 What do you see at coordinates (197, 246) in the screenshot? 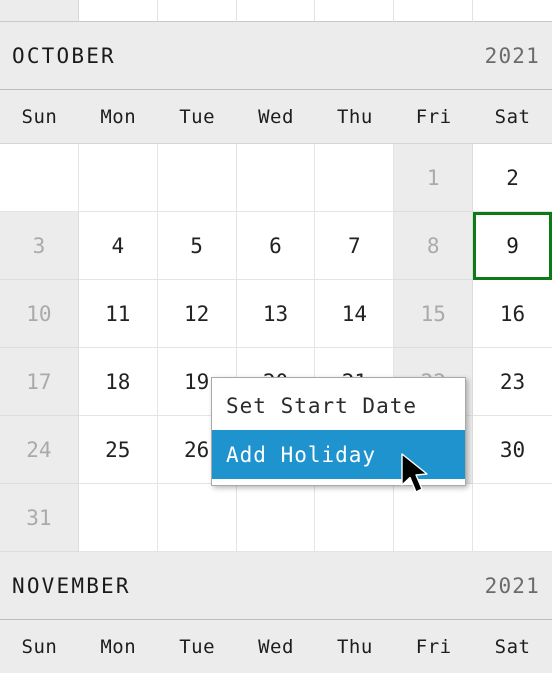
I see `day-cell: 5` at bounding box center [197, 246].